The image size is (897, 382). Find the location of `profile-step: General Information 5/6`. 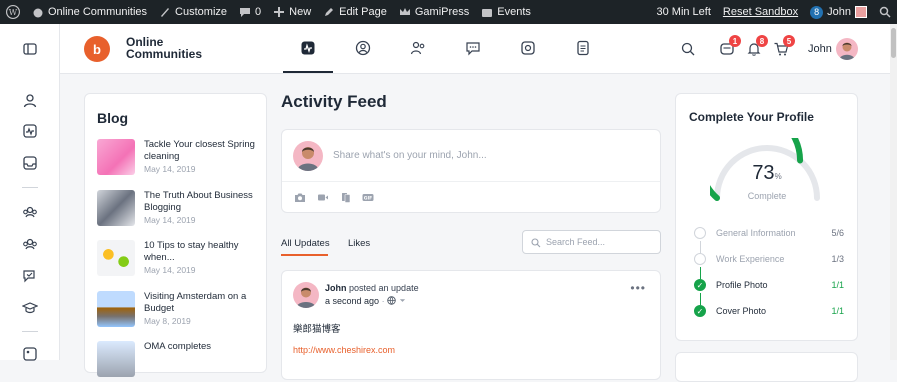

profile-step: General Information 5/6 is located at coordinates (769, 234).